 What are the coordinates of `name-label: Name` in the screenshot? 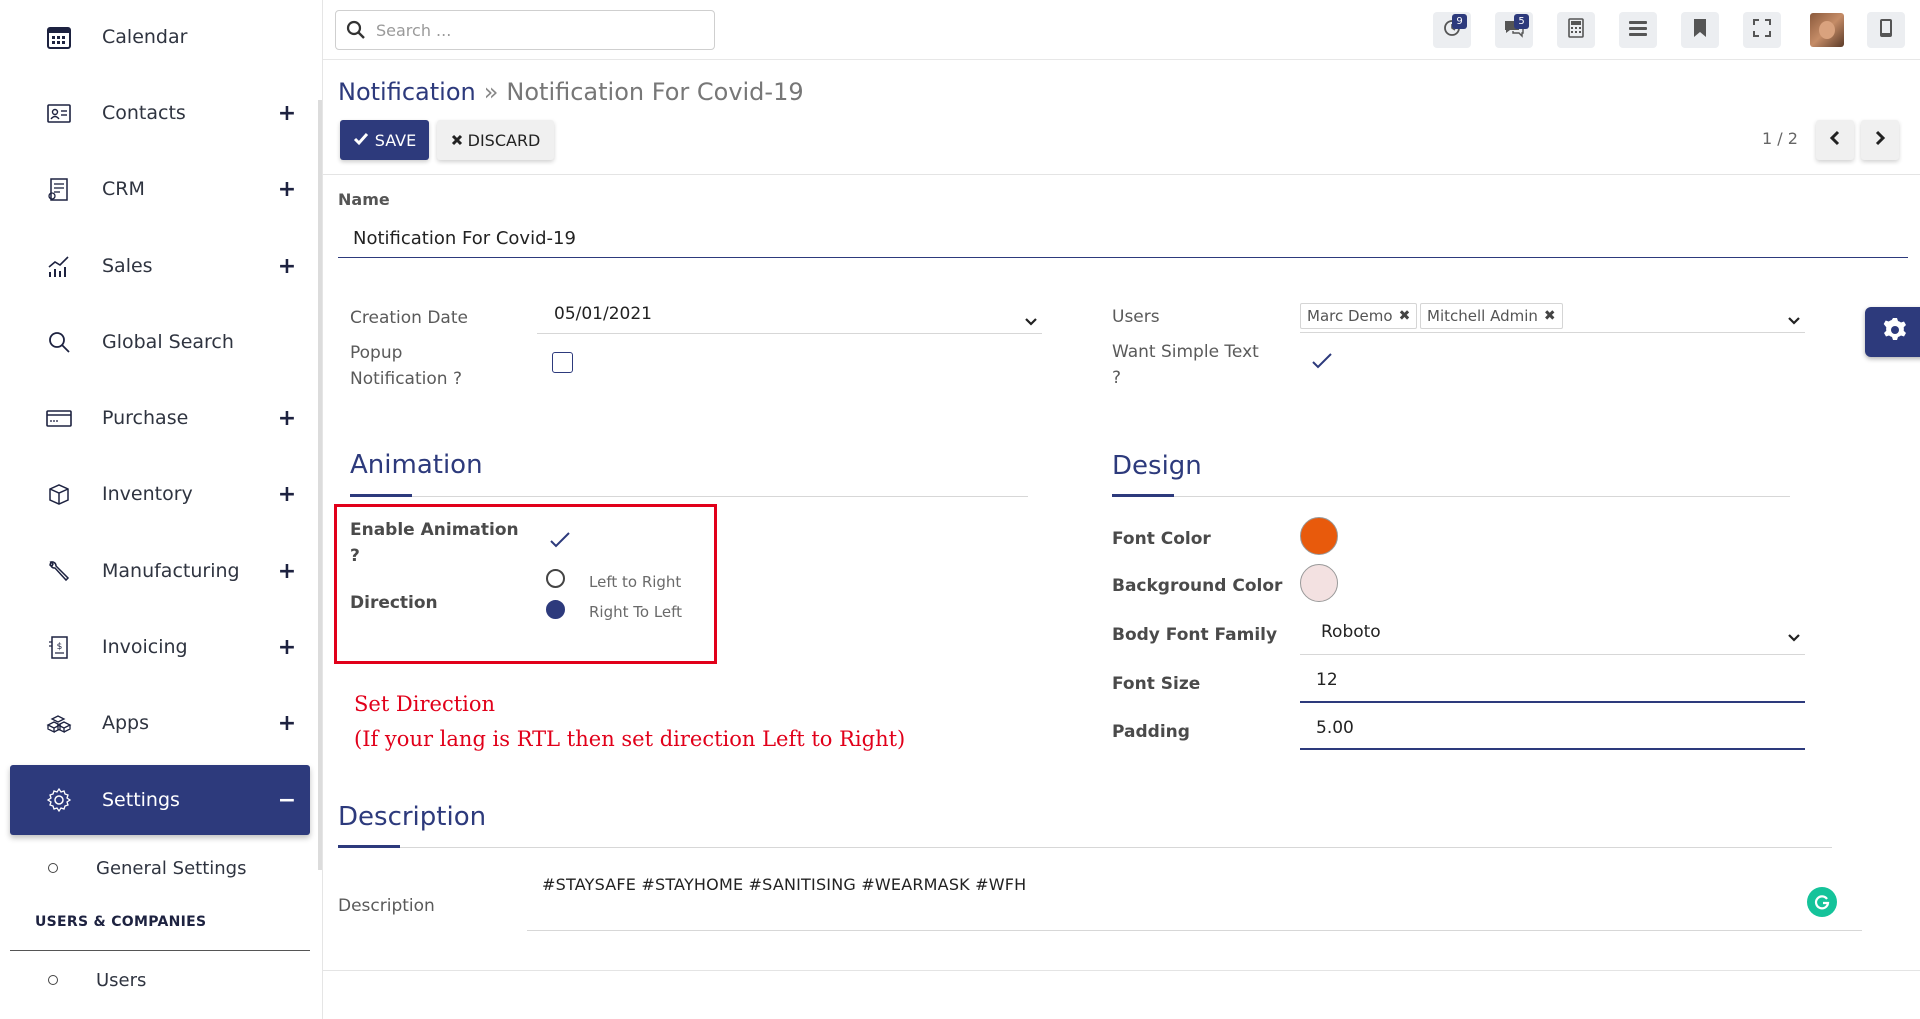 It's located at (364, 199).